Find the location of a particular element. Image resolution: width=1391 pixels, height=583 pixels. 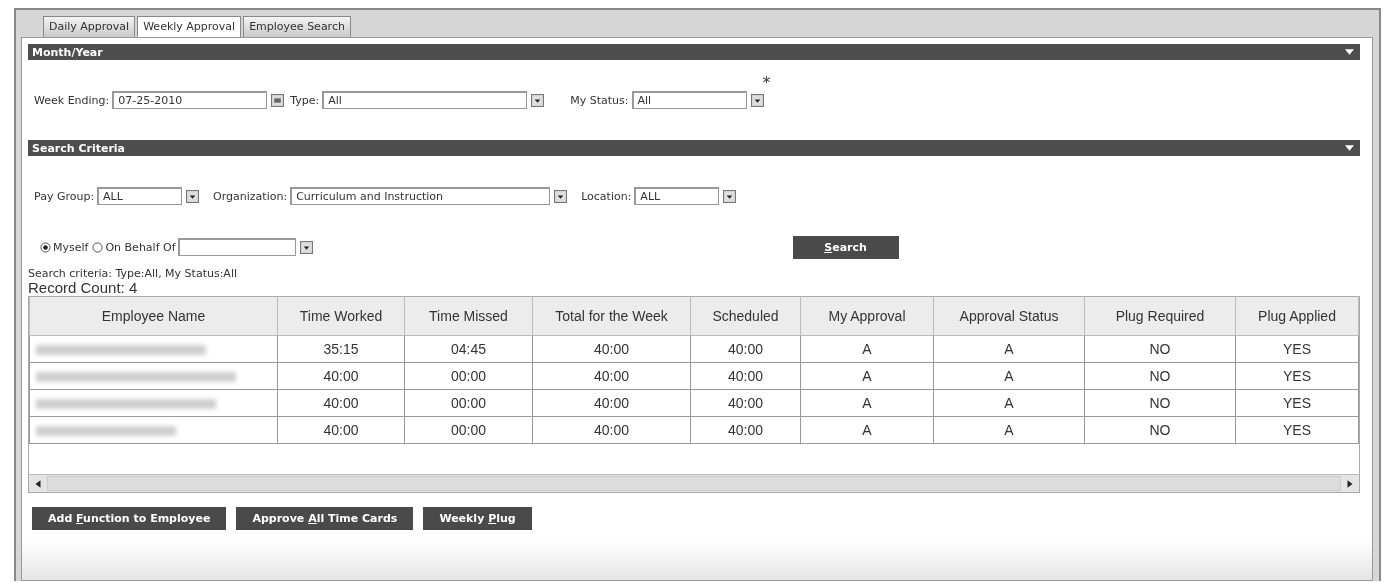

calendar-icon is located at coordinates (278, 100).